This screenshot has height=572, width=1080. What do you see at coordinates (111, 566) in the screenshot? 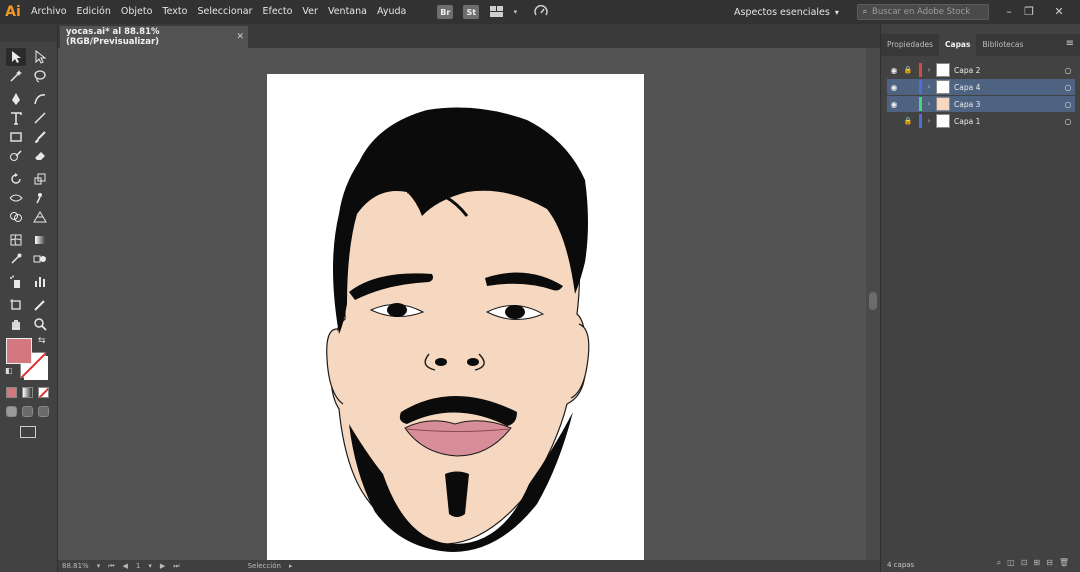
I see `first-artboard-icon: ⏮` at bounding box center [111, 566].